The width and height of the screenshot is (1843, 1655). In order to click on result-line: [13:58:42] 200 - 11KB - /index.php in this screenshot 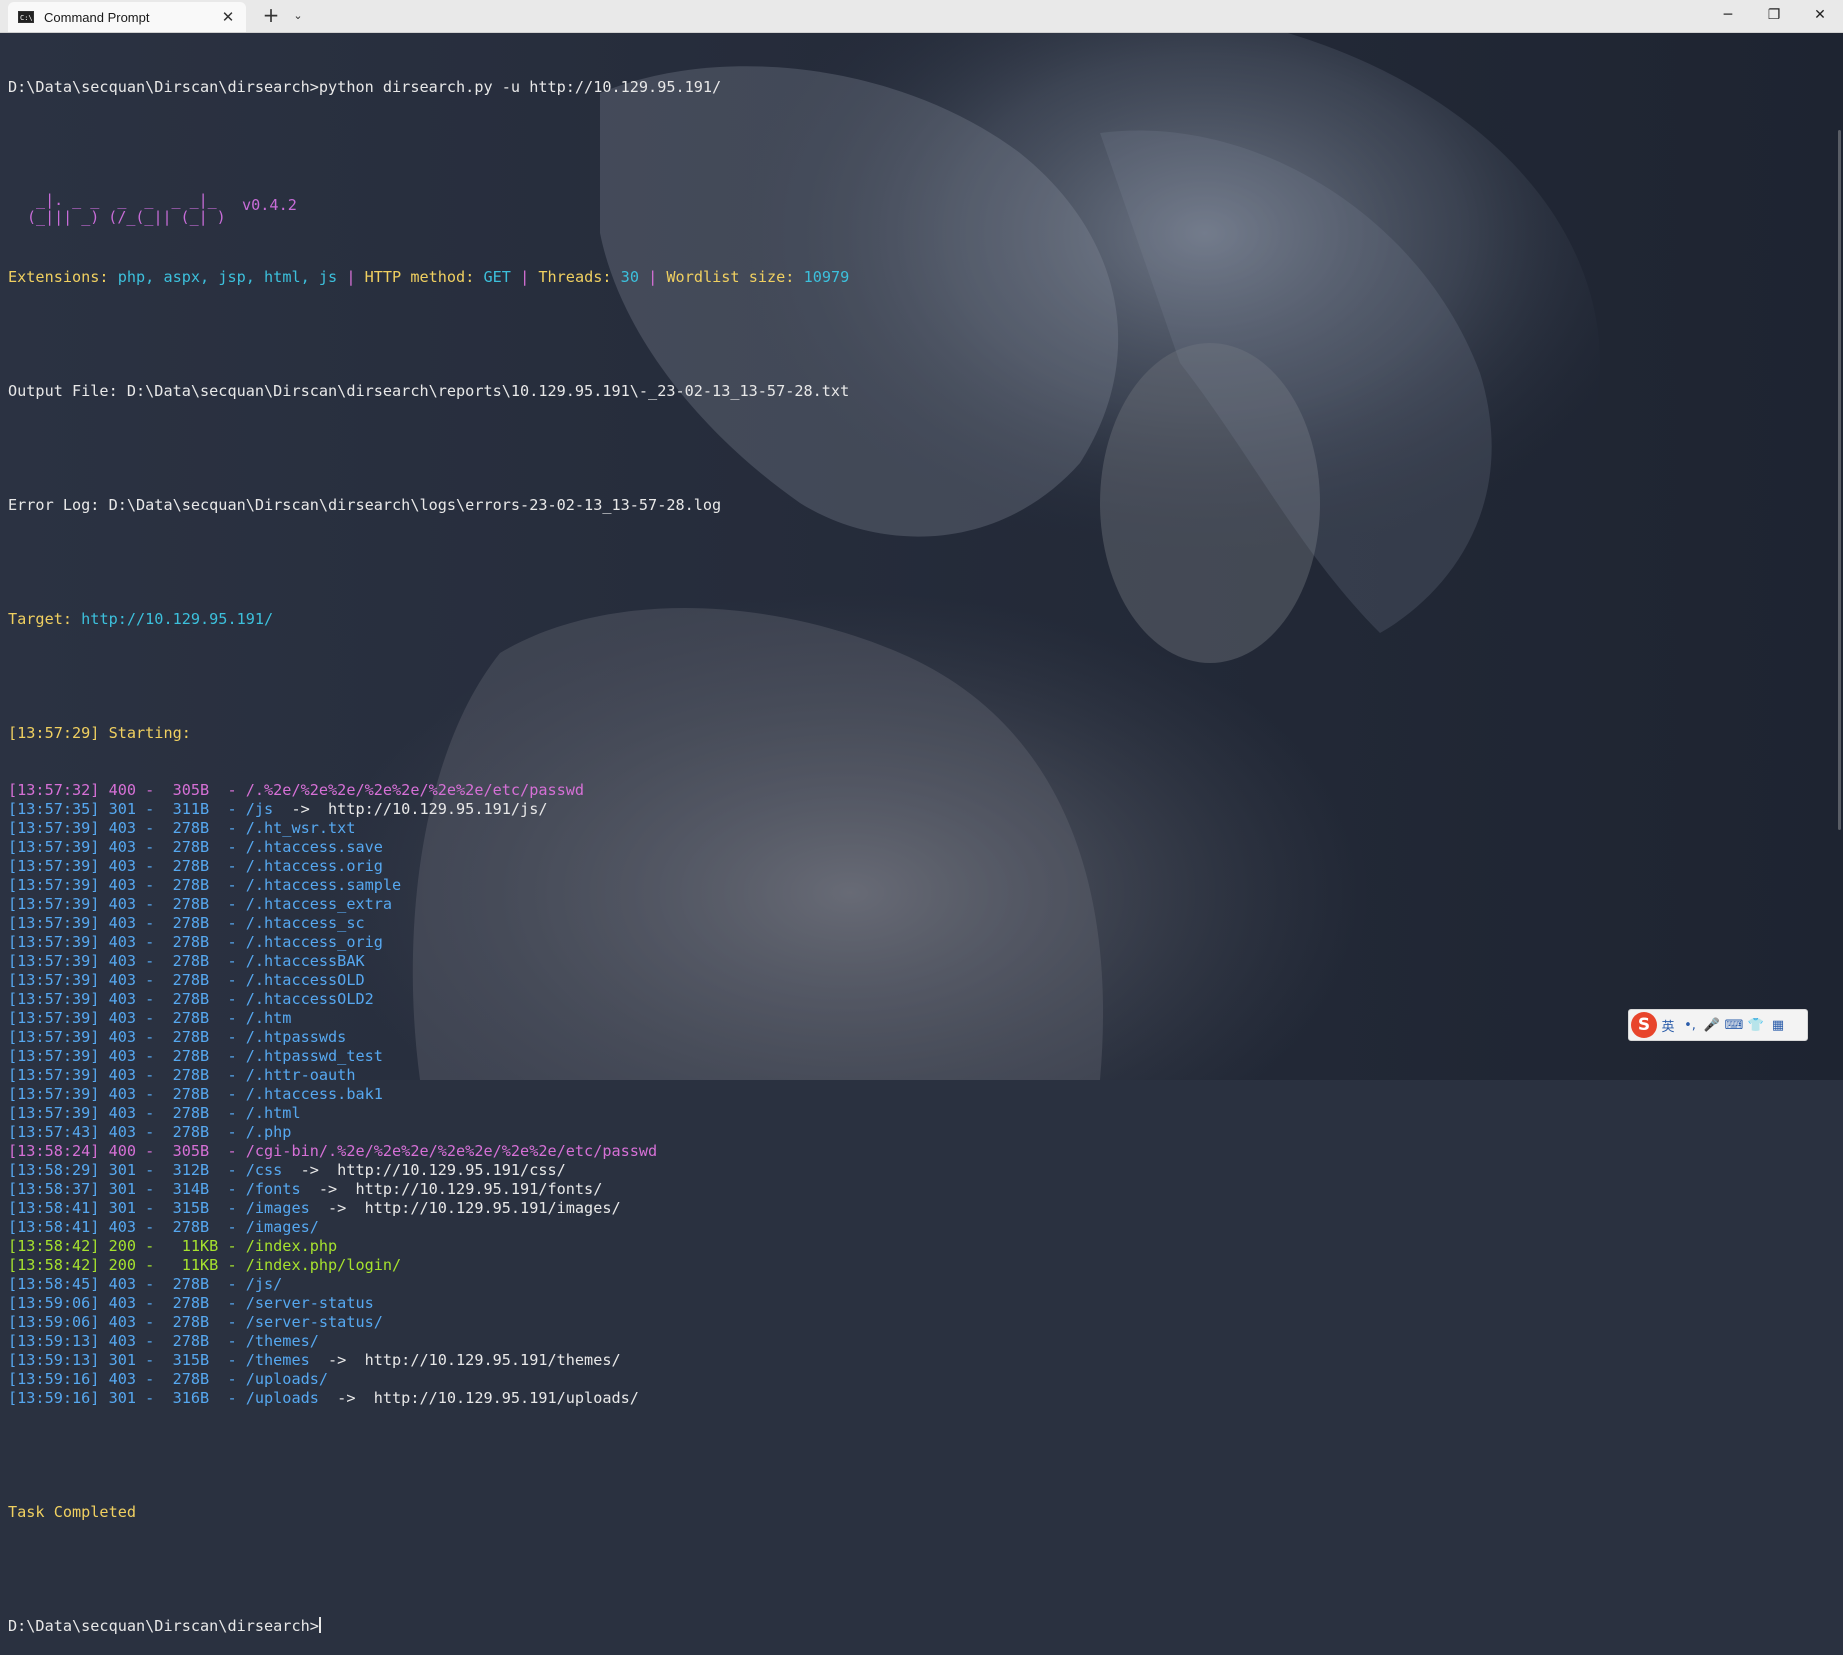, I will do `click(908, 1246)`.